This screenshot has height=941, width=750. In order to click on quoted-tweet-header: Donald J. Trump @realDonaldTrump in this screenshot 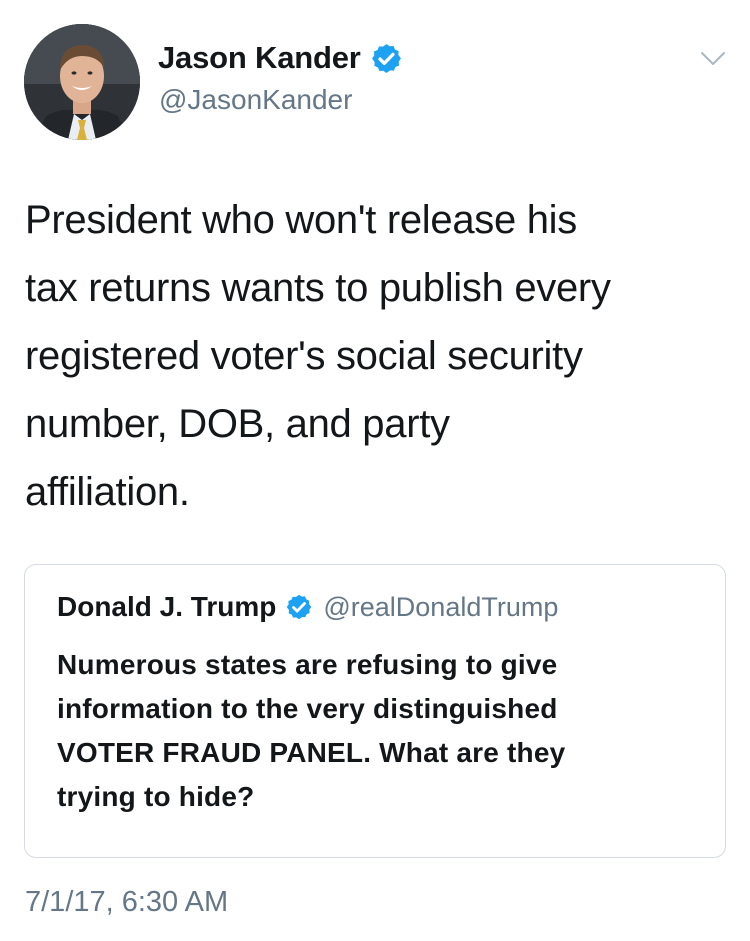, I will do `click(307, 607)`.